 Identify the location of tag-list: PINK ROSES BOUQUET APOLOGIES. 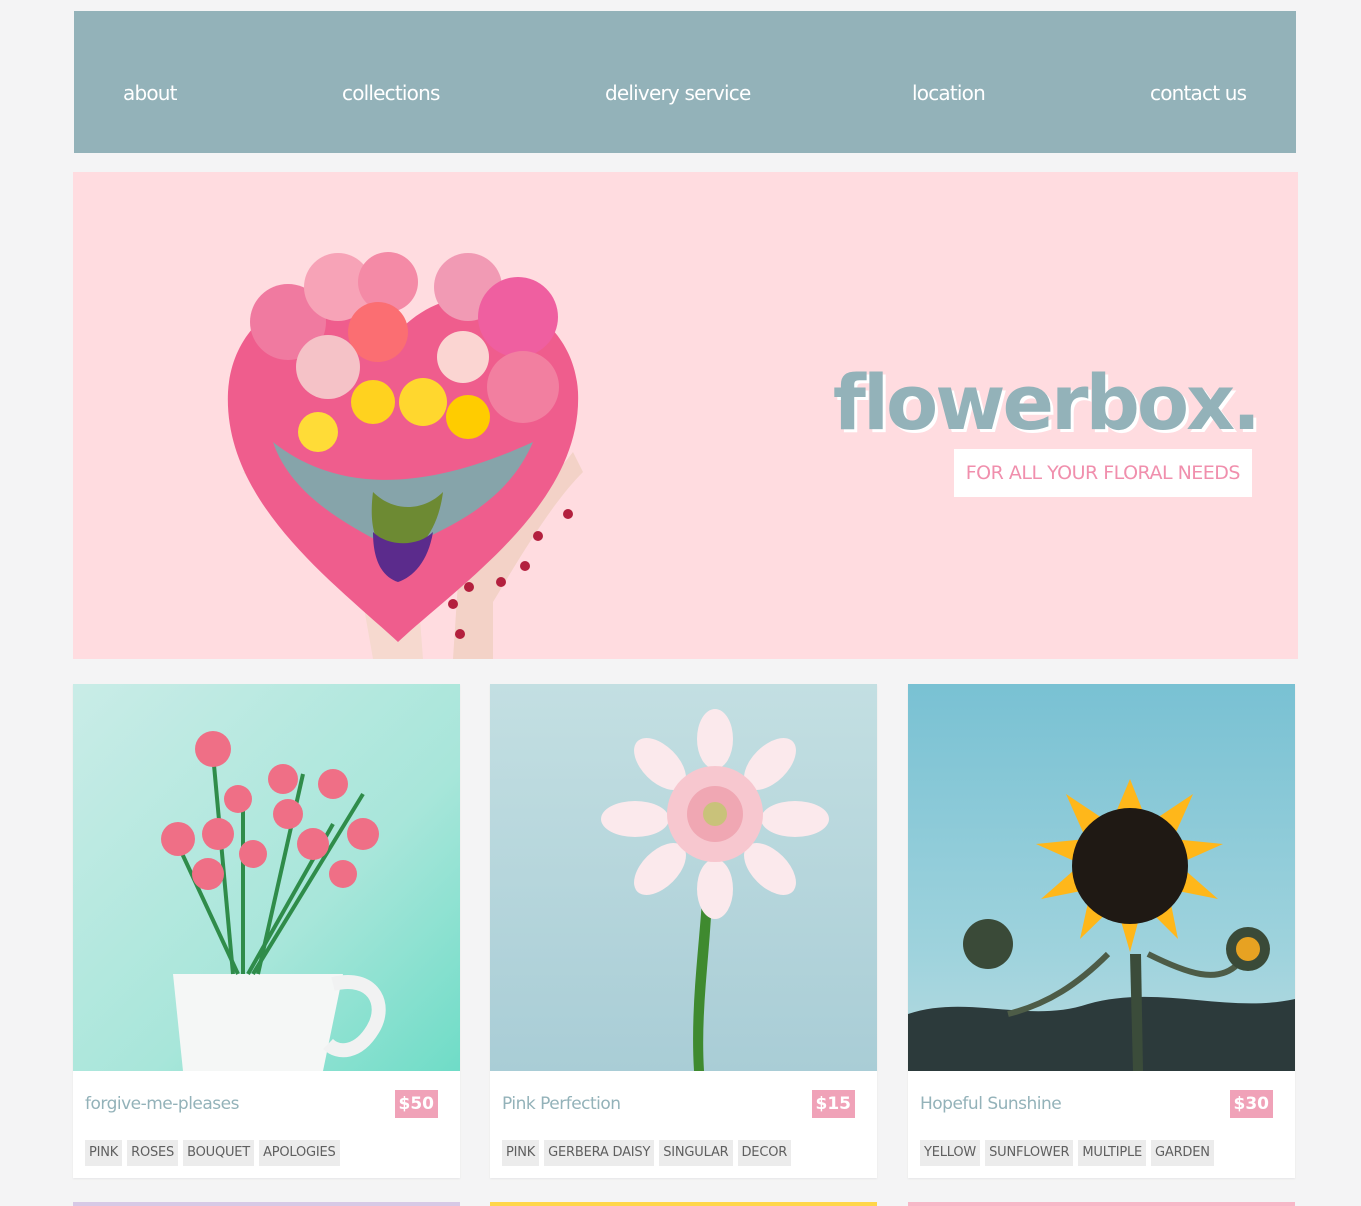
(212, 1153).